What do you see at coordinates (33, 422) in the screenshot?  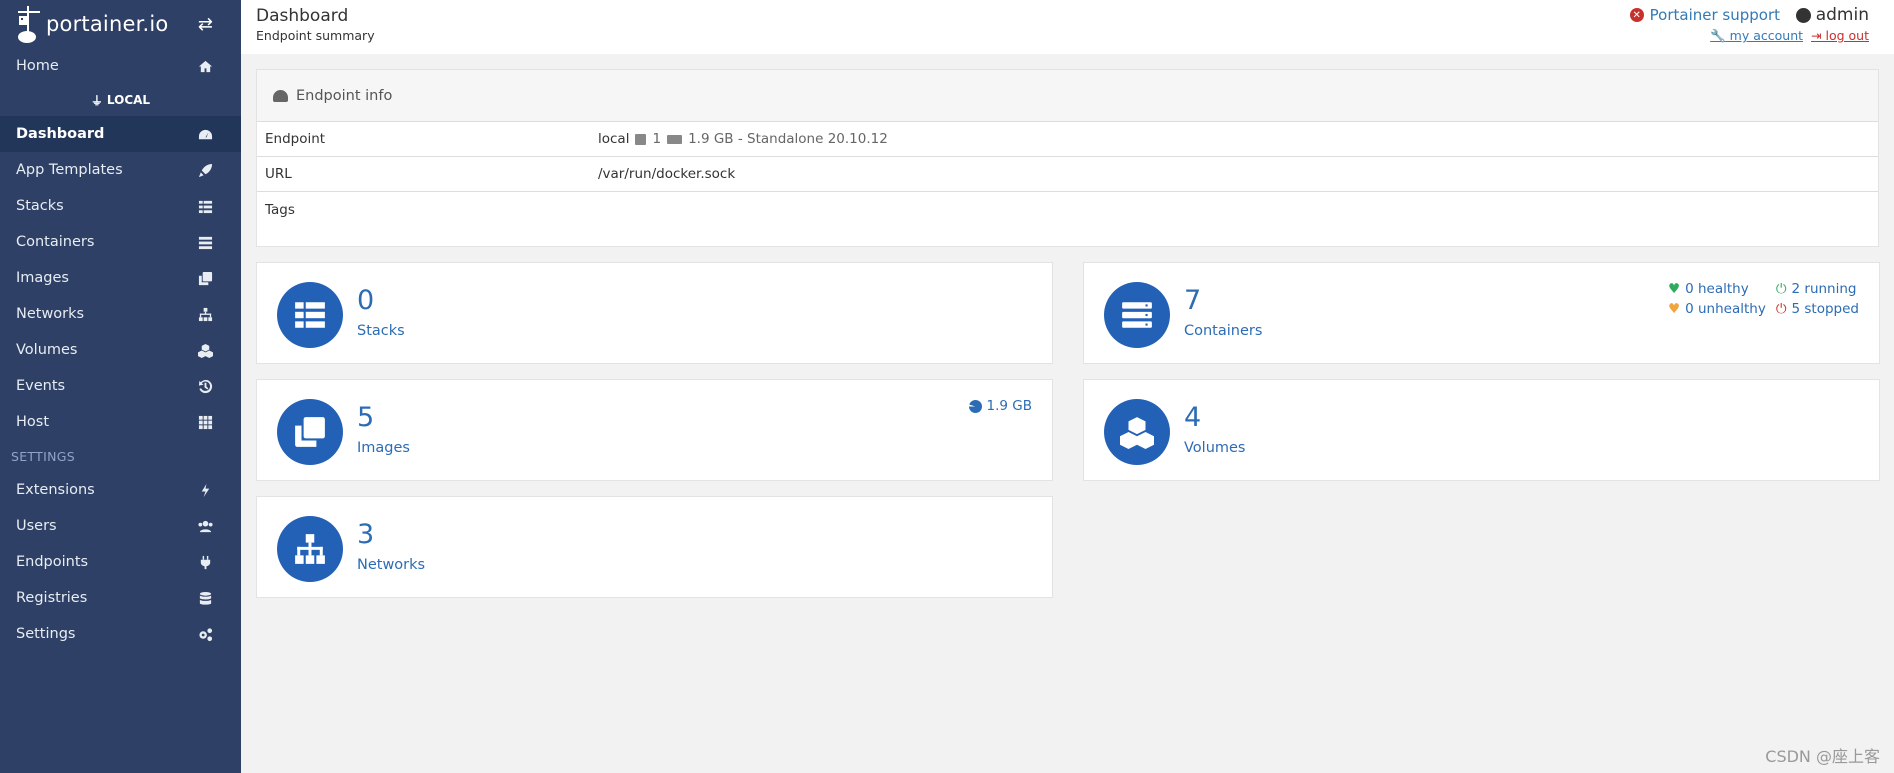 I see `sidebar-item-label: Host` at bounding box center [33, 422].